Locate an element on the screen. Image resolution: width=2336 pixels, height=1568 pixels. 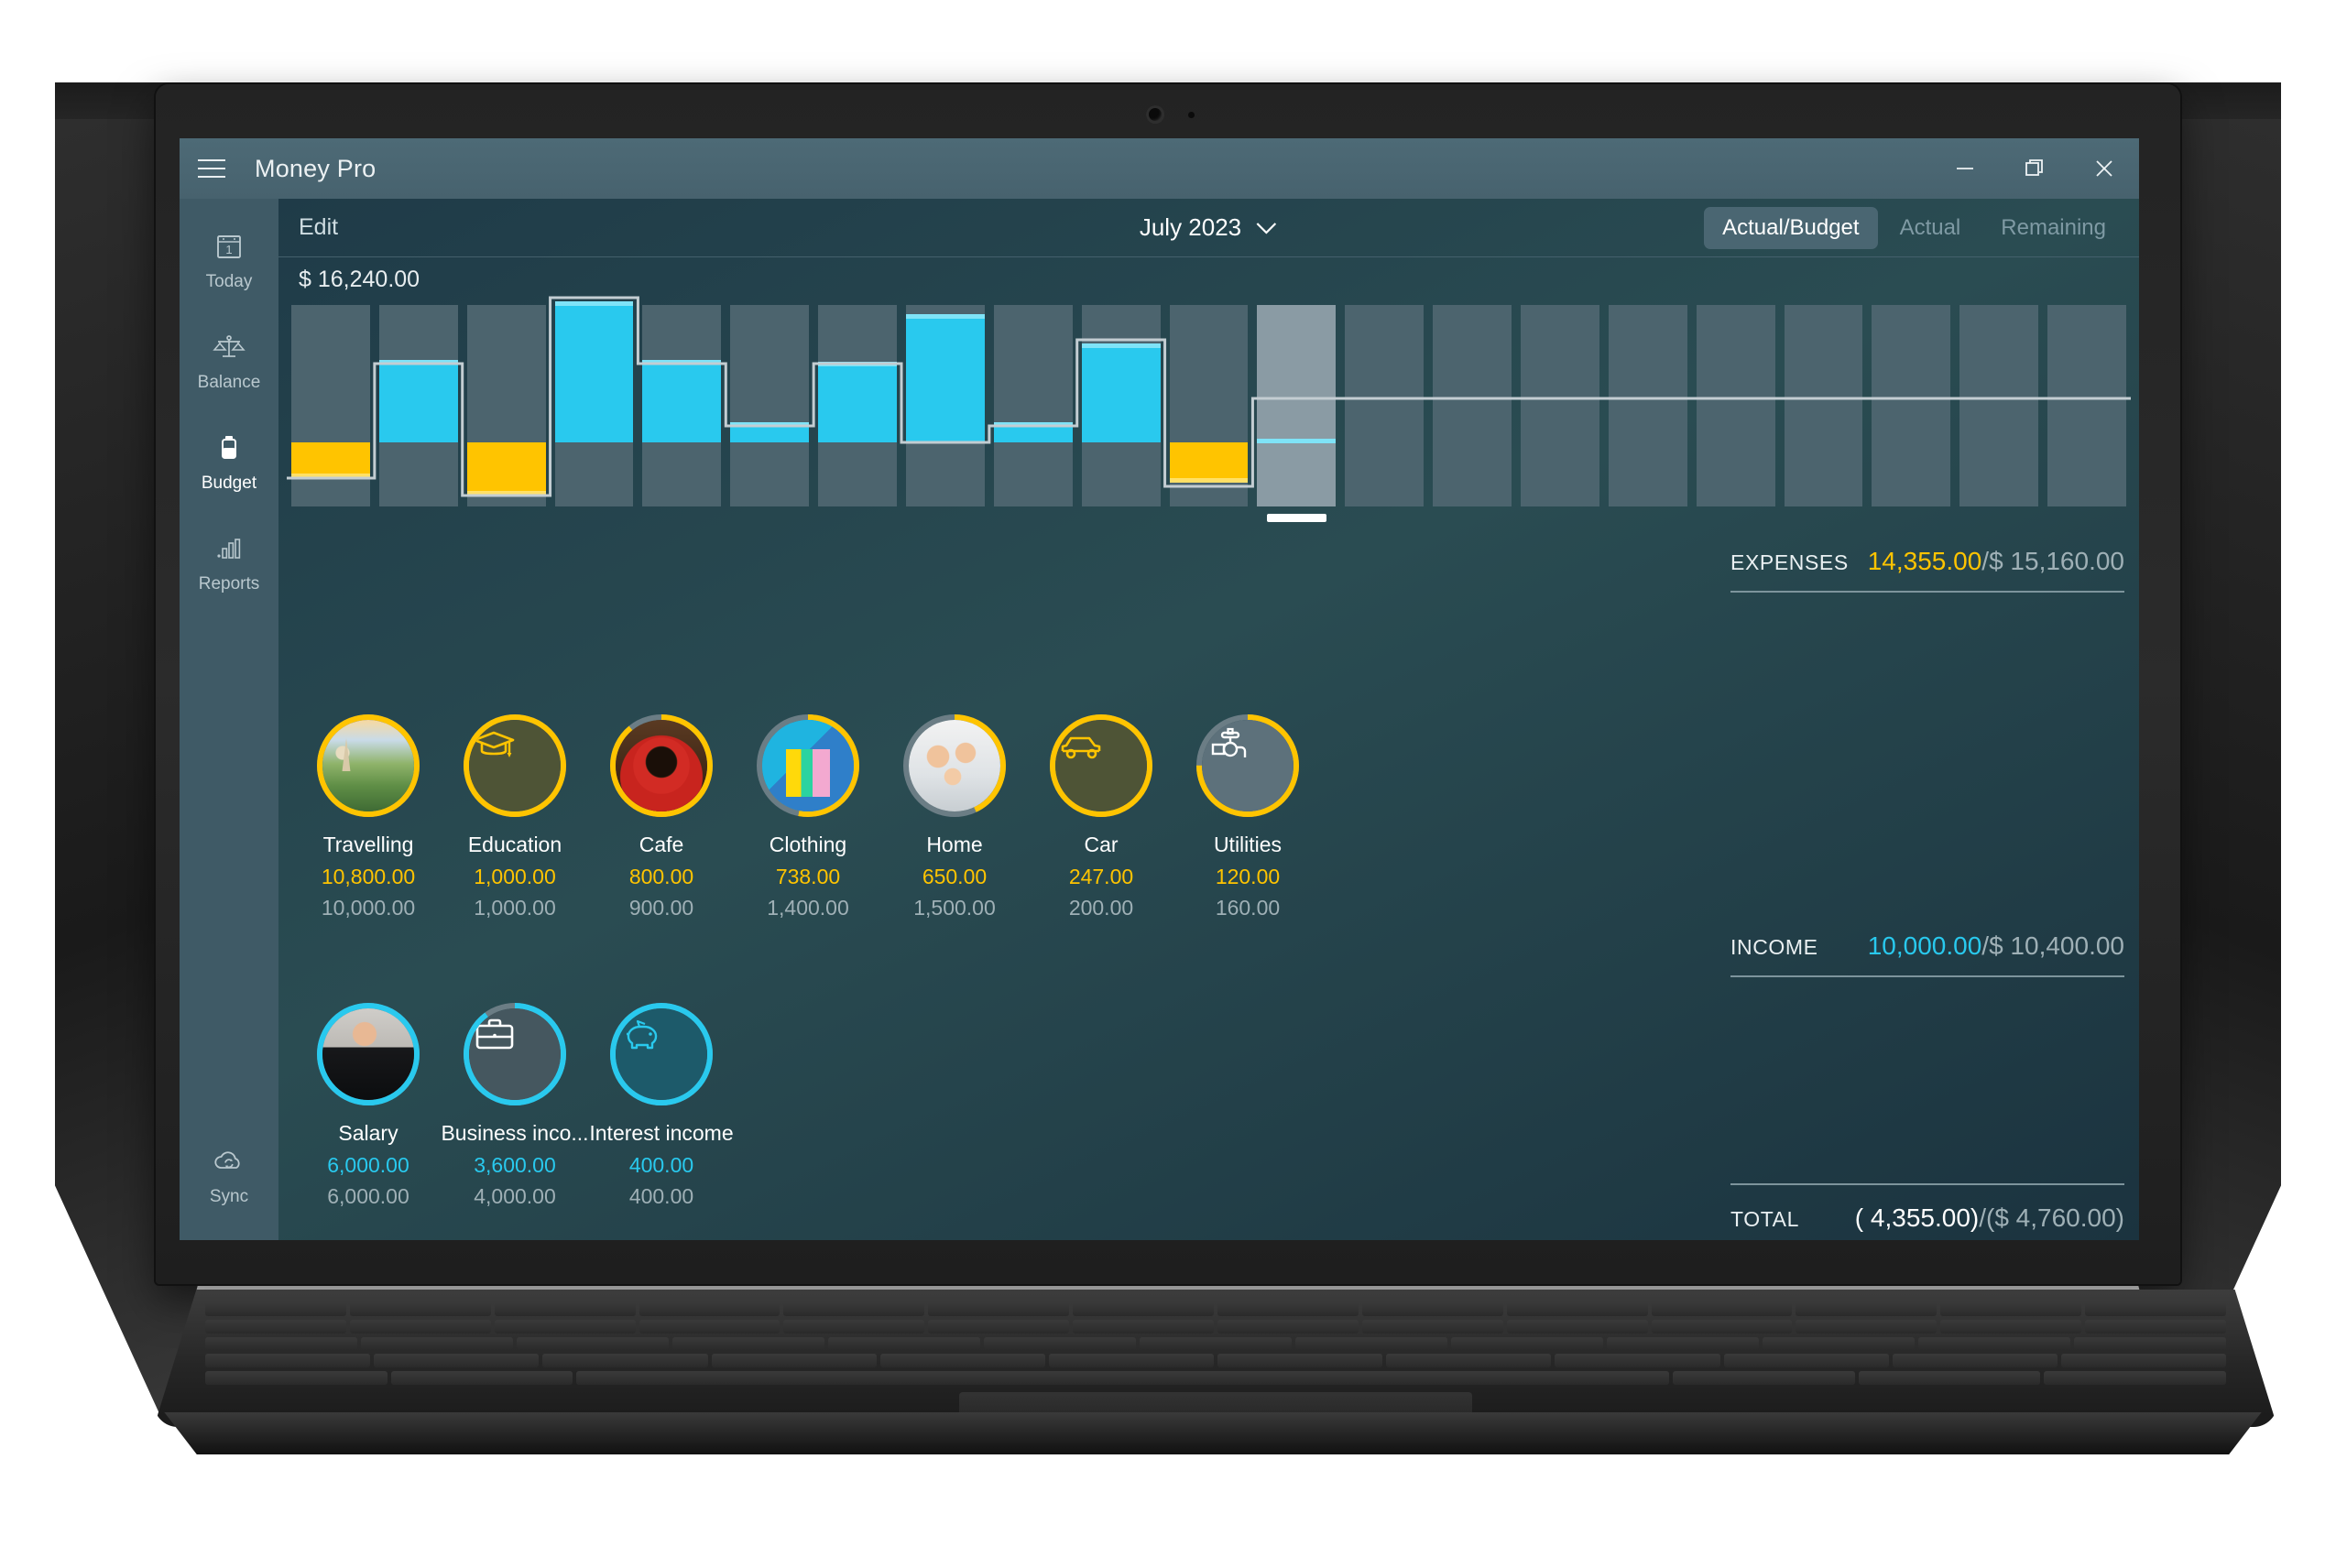
expense-category-home: Home 650.00 1,500.00 is located at coordinates (955, 816).